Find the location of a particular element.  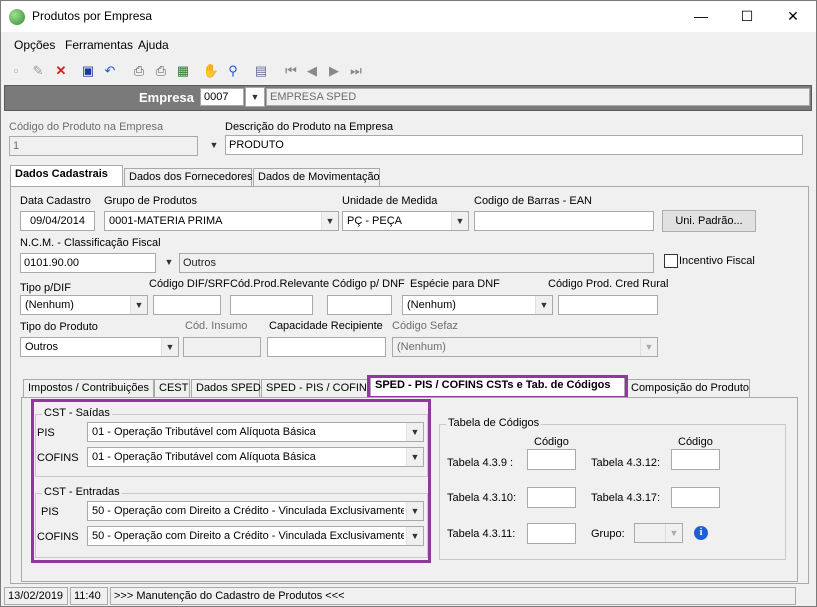

search-icon: ⚲ is located at coordinates (233, 71).